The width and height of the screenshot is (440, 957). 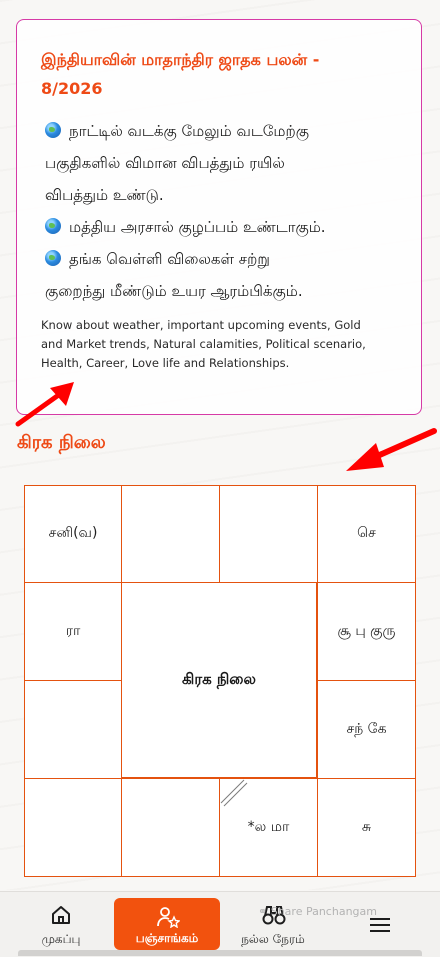 I want to click on bullet-item: மத்திய அரசால் குழப்பம் உண்டாகும்., so click(x=220, y=227).